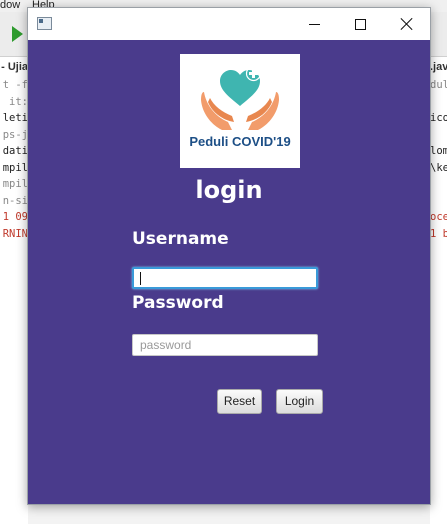 Image resolution: width=447 pixels, height=524 pixels. I want to click on ide-output-line: n-si, so click(15, 200).